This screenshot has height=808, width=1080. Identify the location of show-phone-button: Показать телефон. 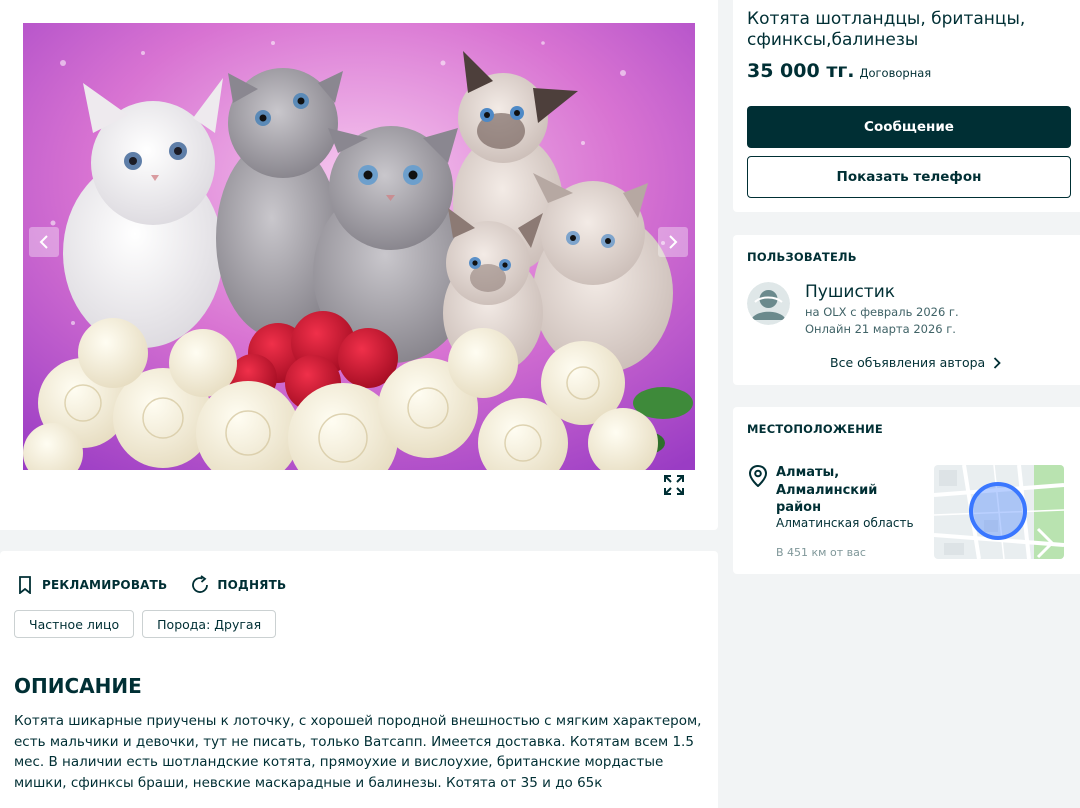
(909, 177).